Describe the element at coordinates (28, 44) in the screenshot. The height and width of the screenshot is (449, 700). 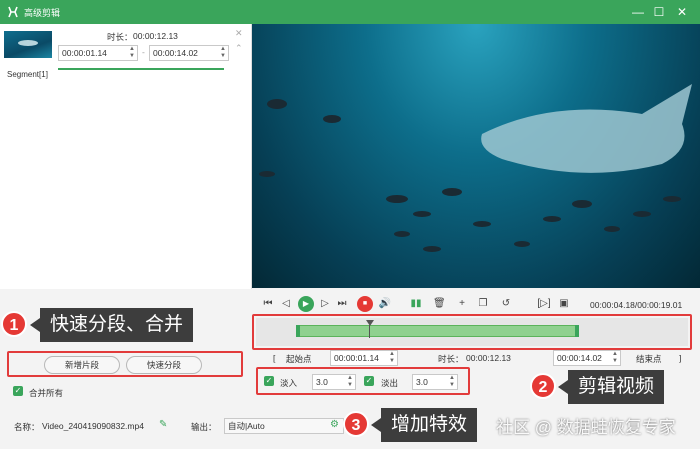
I see `segment-thumbnail` at that location.